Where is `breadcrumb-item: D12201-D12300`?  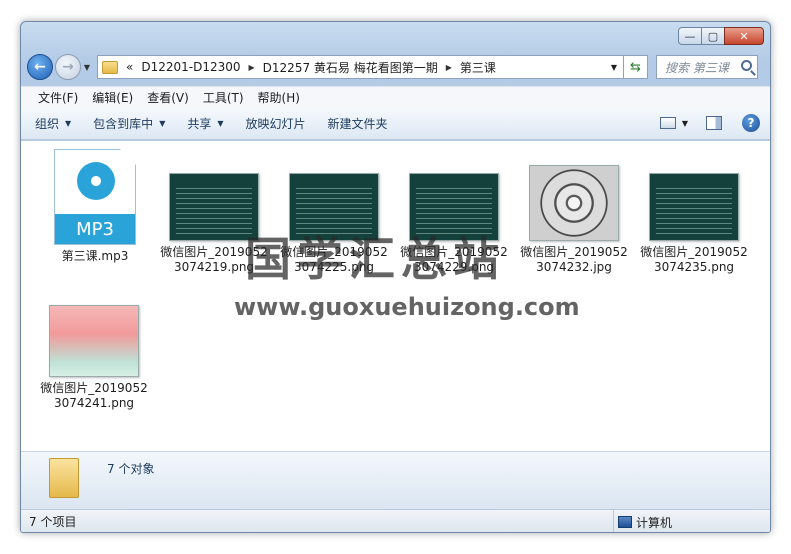
breadcrumb-item: D12201-D12300 is located at coordinates (190, 67).